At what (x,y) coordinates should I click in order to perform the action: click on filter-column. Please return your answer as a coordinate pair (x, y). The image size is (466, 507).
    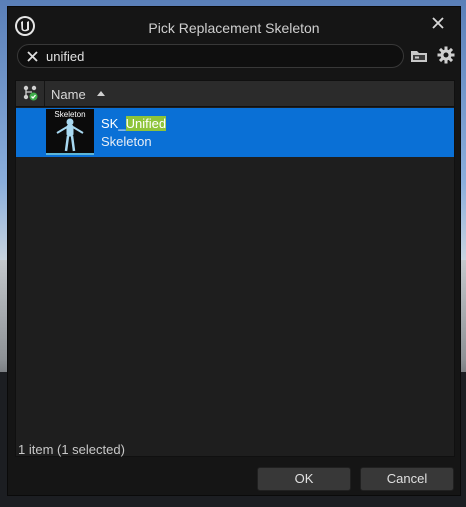
    Looking at the image, I should click on (30, 93).